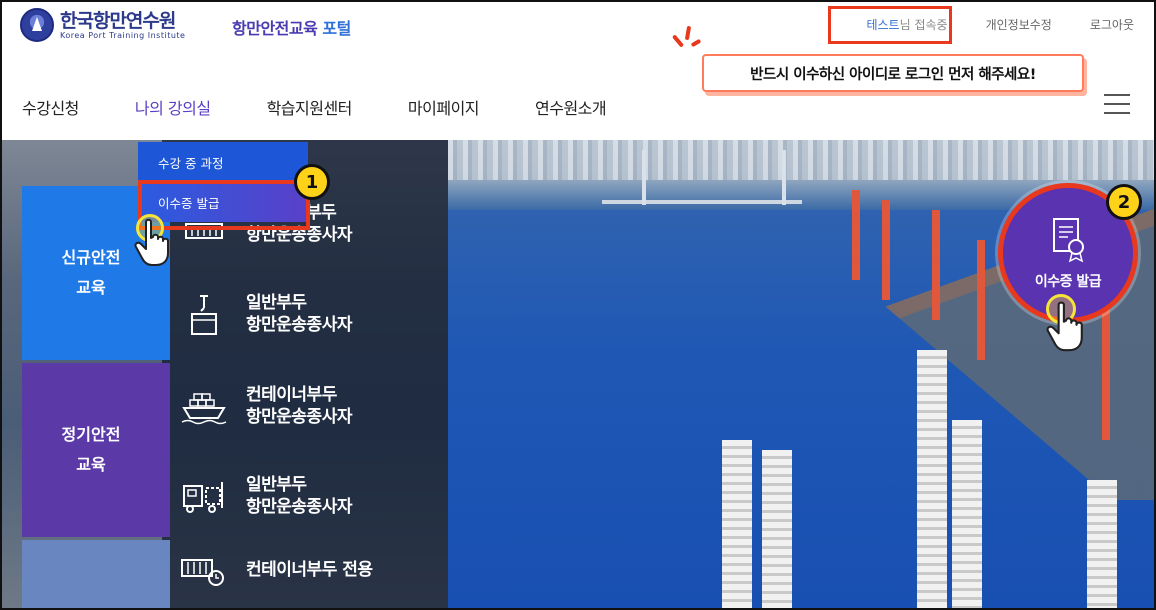 Image resolution: width=1156 pixels, height=610 pixels. What do you see at coordinates (299, 417) in the screenshot?
I see `course-3-line2: 항만운송종사자` at bounding box center [299, 417].